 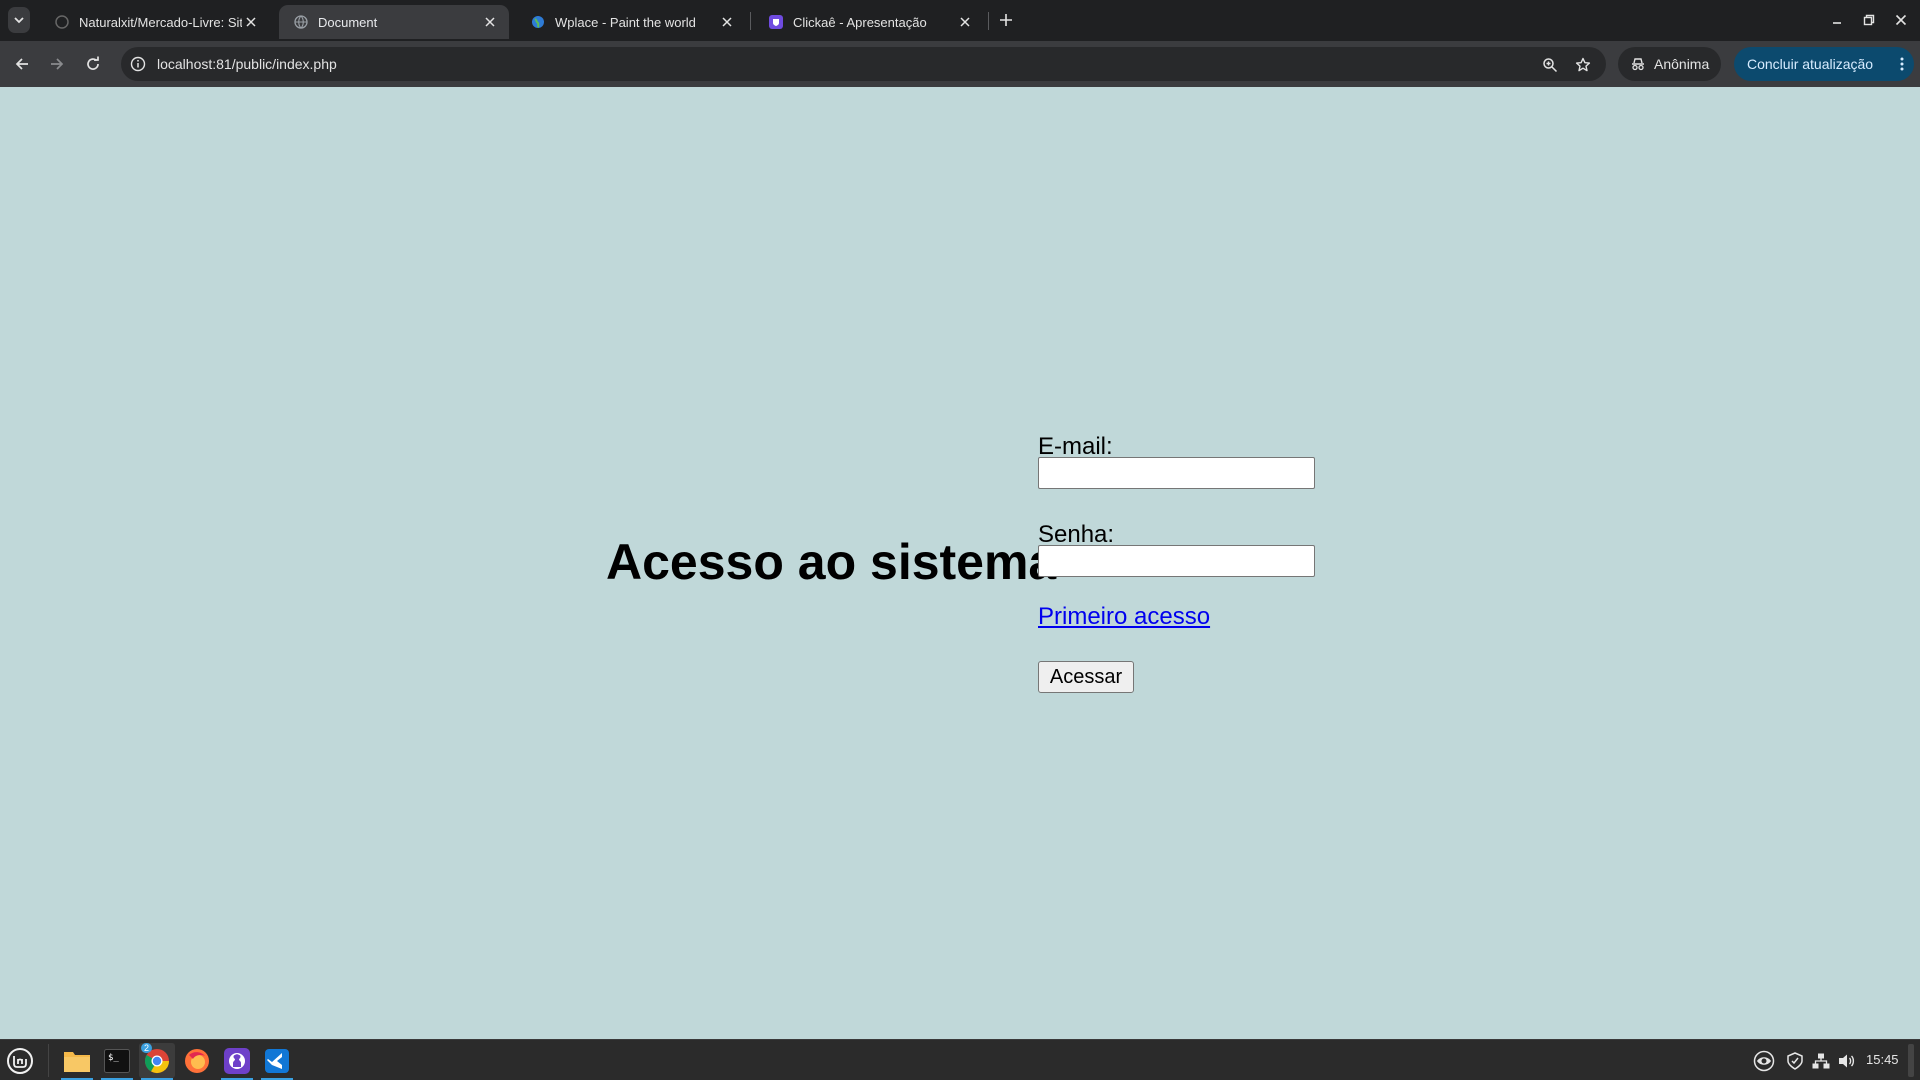 What do you see at coordinates (960, 1059) in the screenshot?
I see `taskbar: $_ 2 15:45` at bounding box center [960, 1059].